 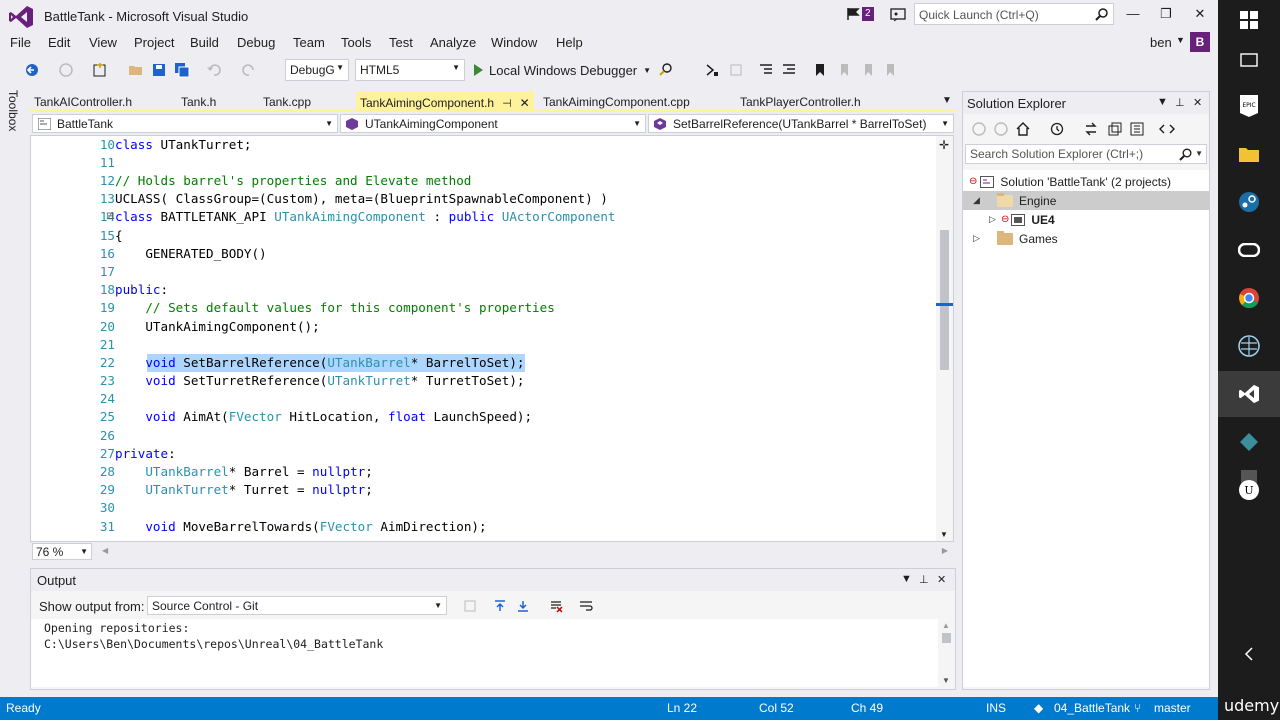 What do you see at coordinates (789, 70) in the screenshot?
I see `uncomment-lines-icon` at bounding box center [789, 70].